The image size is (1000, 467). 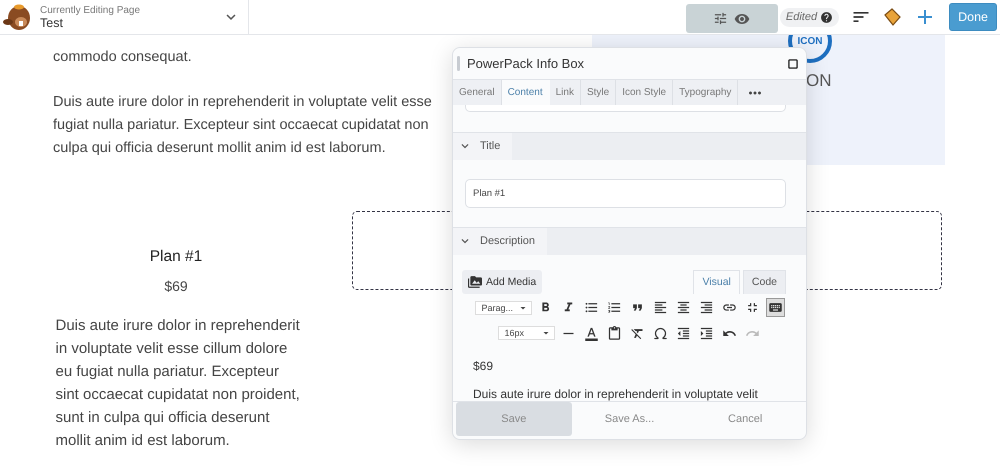 I want to click on view-toggle, so click(x=732, y=18).